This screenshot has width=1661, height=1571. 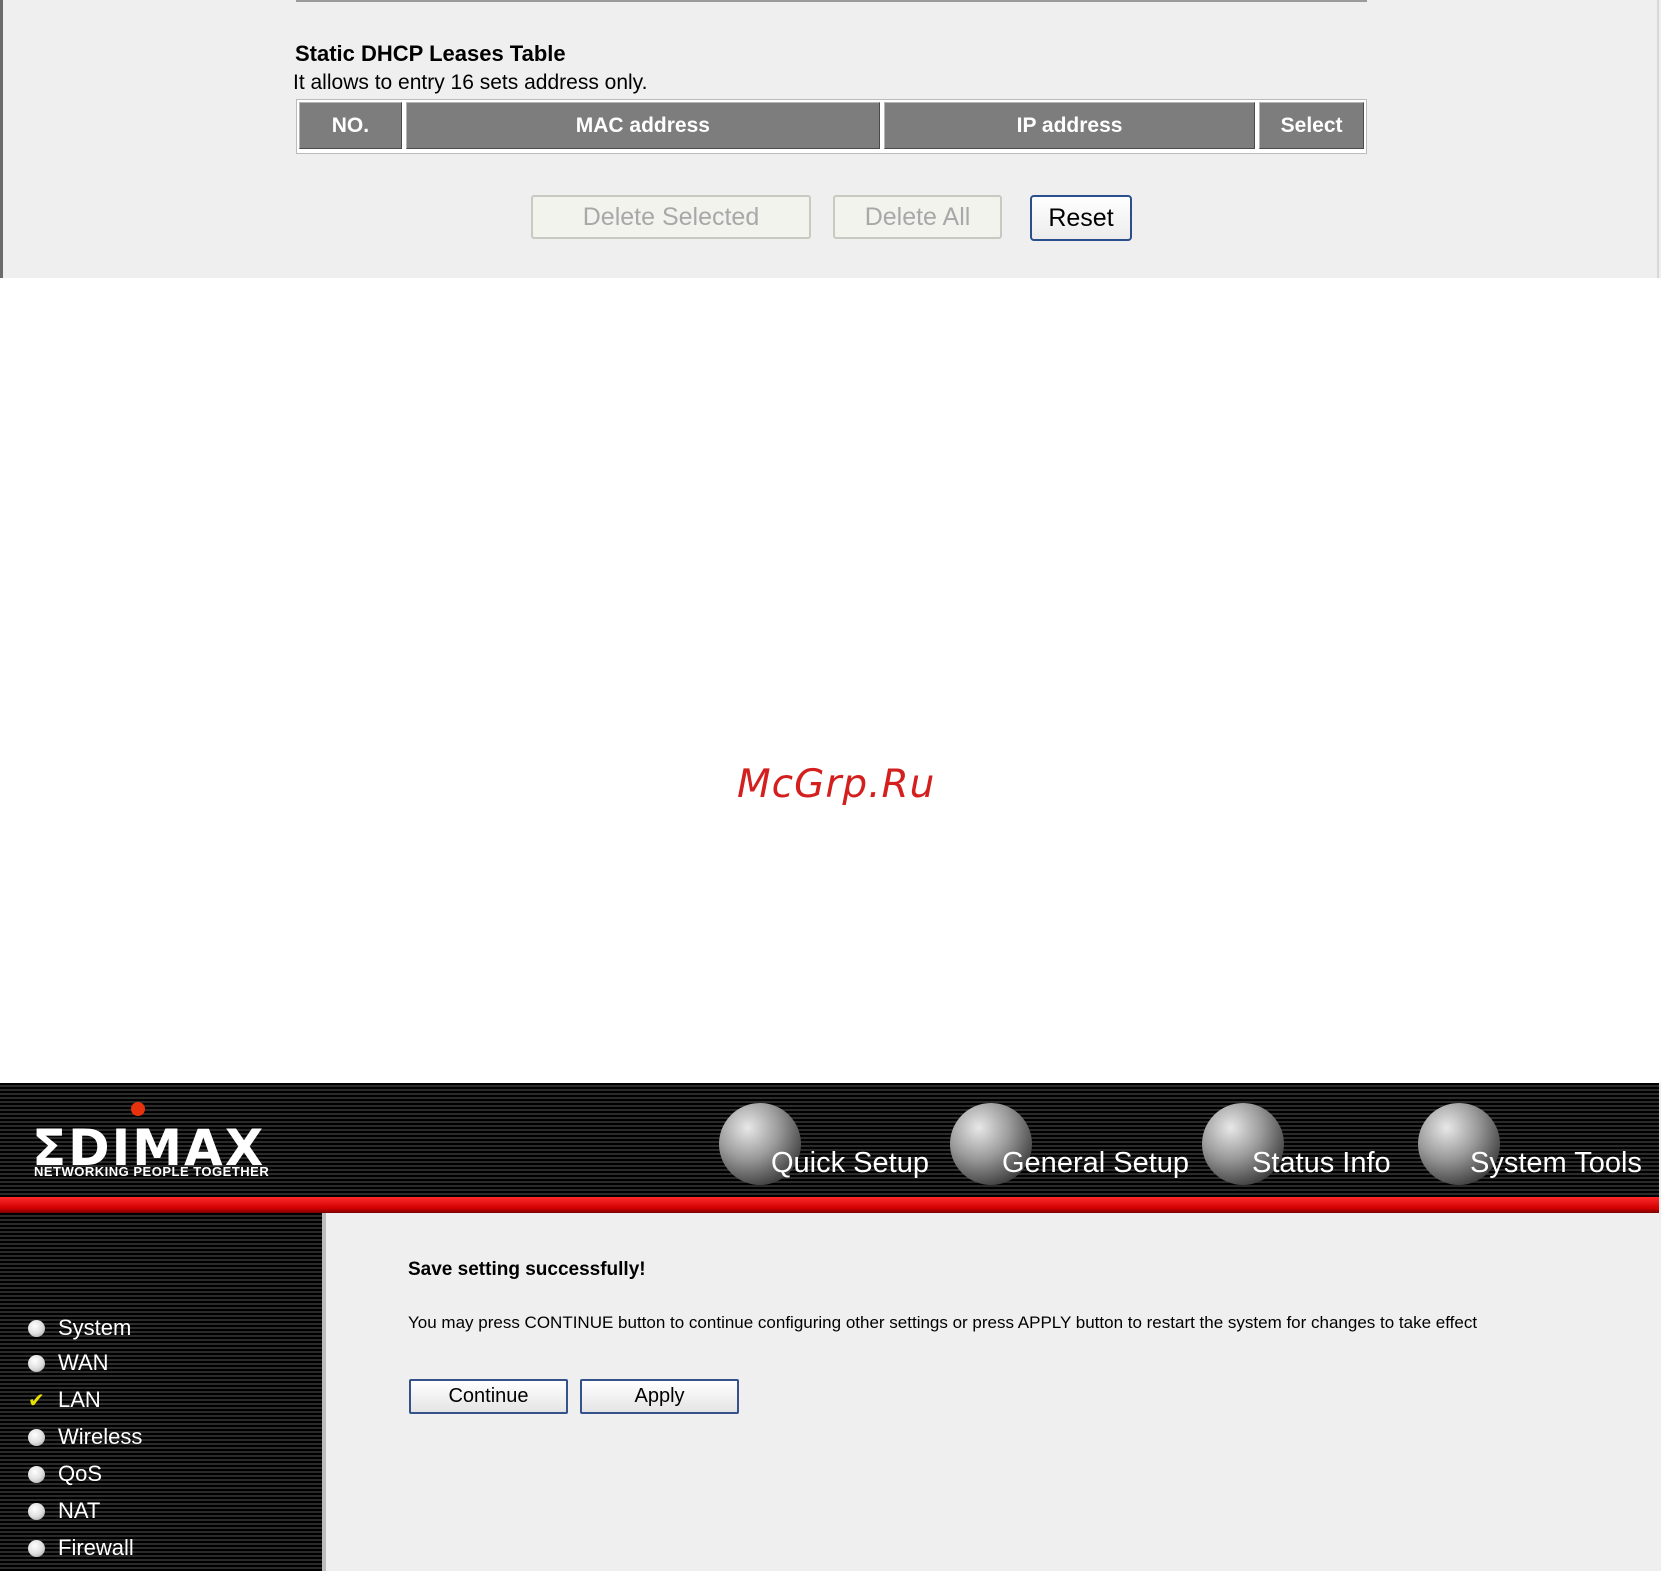 I want to click on delete-selected-button: Delete Selected, so click(x=671, y=217).